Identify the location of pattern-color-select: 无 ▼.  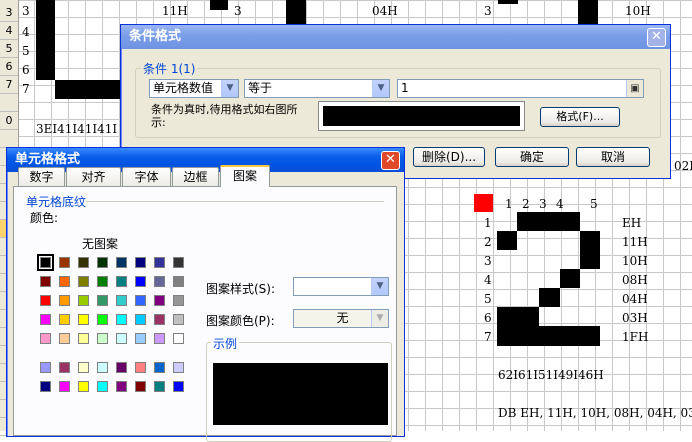
(341, 318).